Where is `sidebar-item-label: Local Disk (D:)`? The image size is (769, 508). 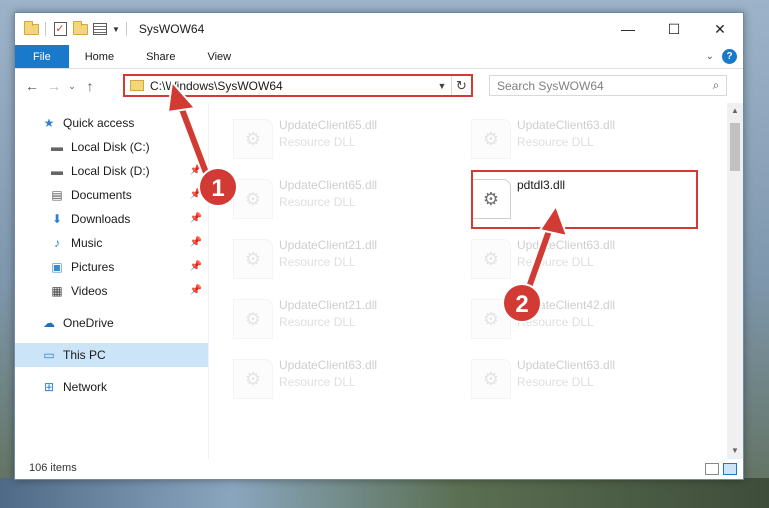
sidebar-item-label: Local Disk (D:) is located at coordinates (110, 171).